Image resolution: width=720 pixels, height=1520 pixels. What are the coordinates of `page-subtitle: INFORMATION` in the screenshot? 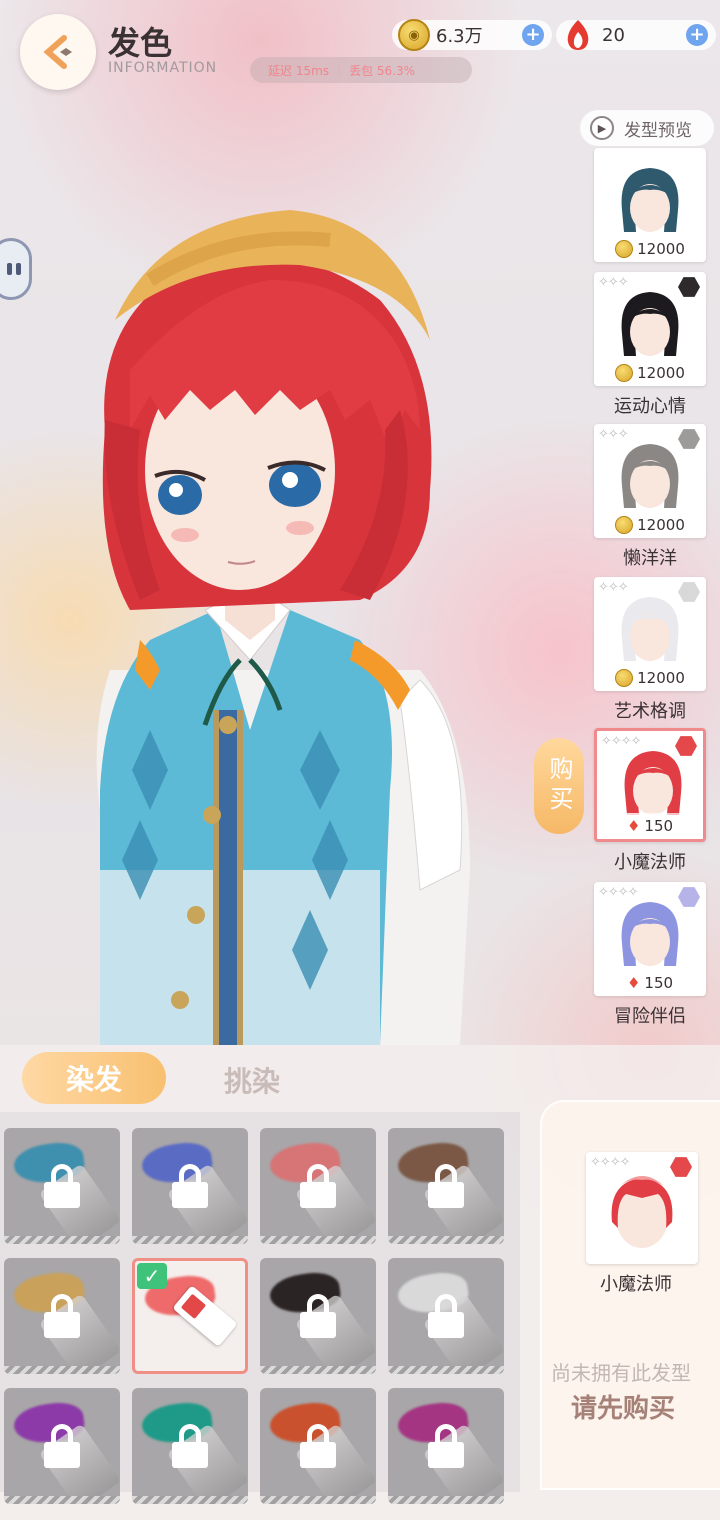 It's located at (163, 68).